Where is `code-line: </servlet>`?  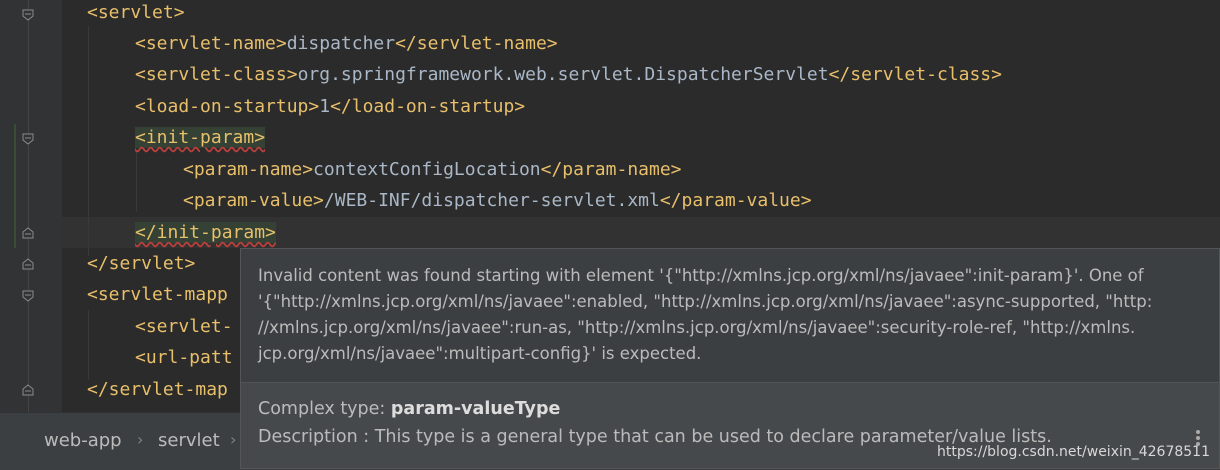
code-line: </servlet> is located at coordinates (141, 263).